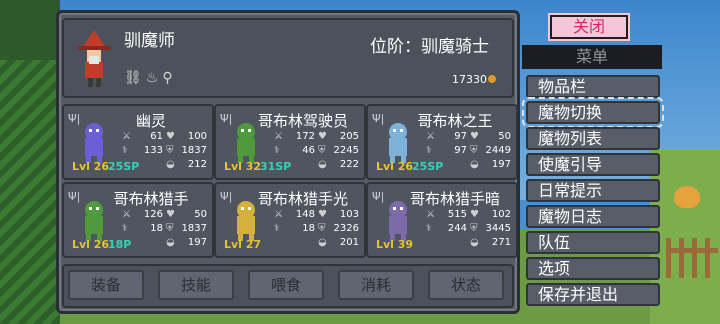 This screenshot has width=720, height=324. I want to click on food-value: 212, so click(197, 164).